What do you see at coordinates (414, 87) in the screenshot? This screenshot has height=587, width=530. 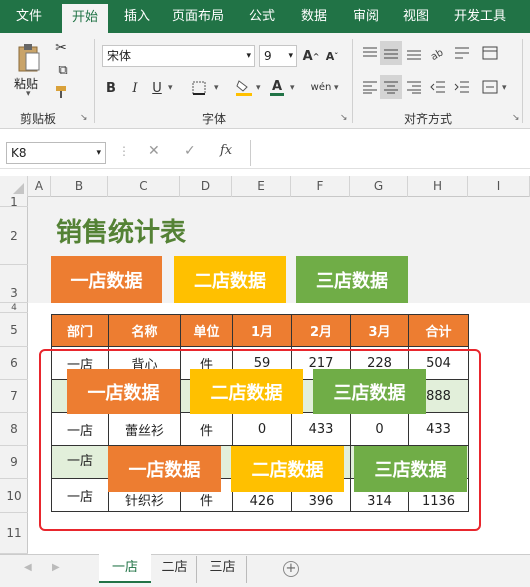 I see `align-right-icon` at bounding box center [414, 87].